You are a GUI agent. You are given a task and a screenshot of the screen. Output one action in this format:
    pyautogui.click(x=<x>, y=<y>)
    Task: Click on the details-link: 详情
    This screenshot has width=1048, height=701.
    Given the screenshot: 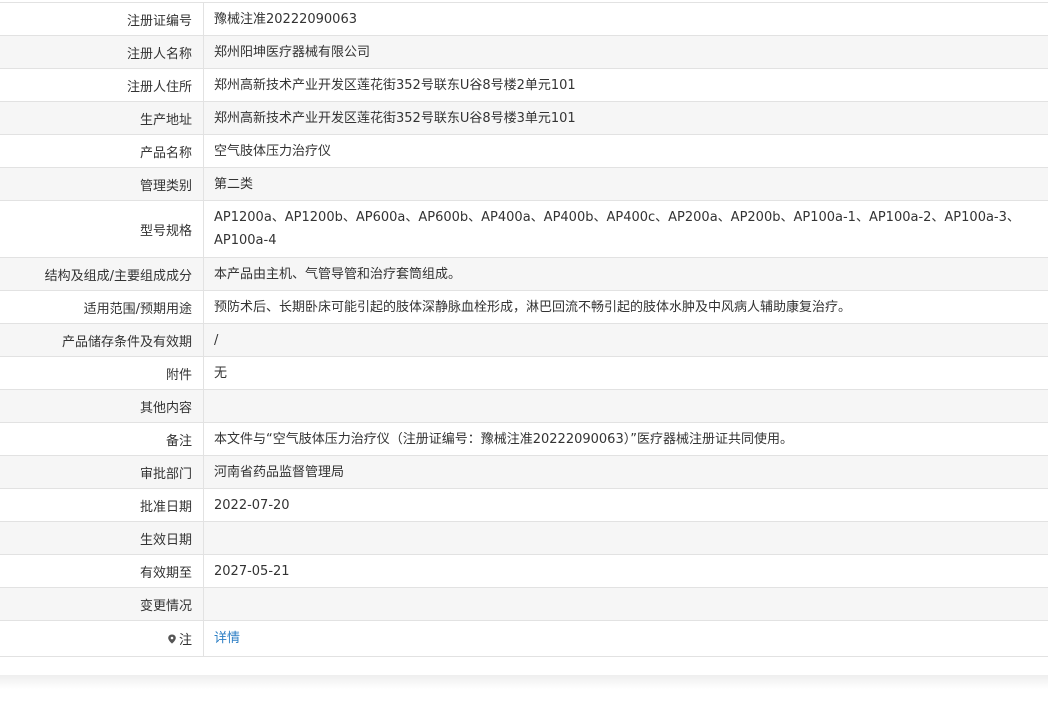 What is the action you would take?
    pyautogui.click(x=227, y=638)
    